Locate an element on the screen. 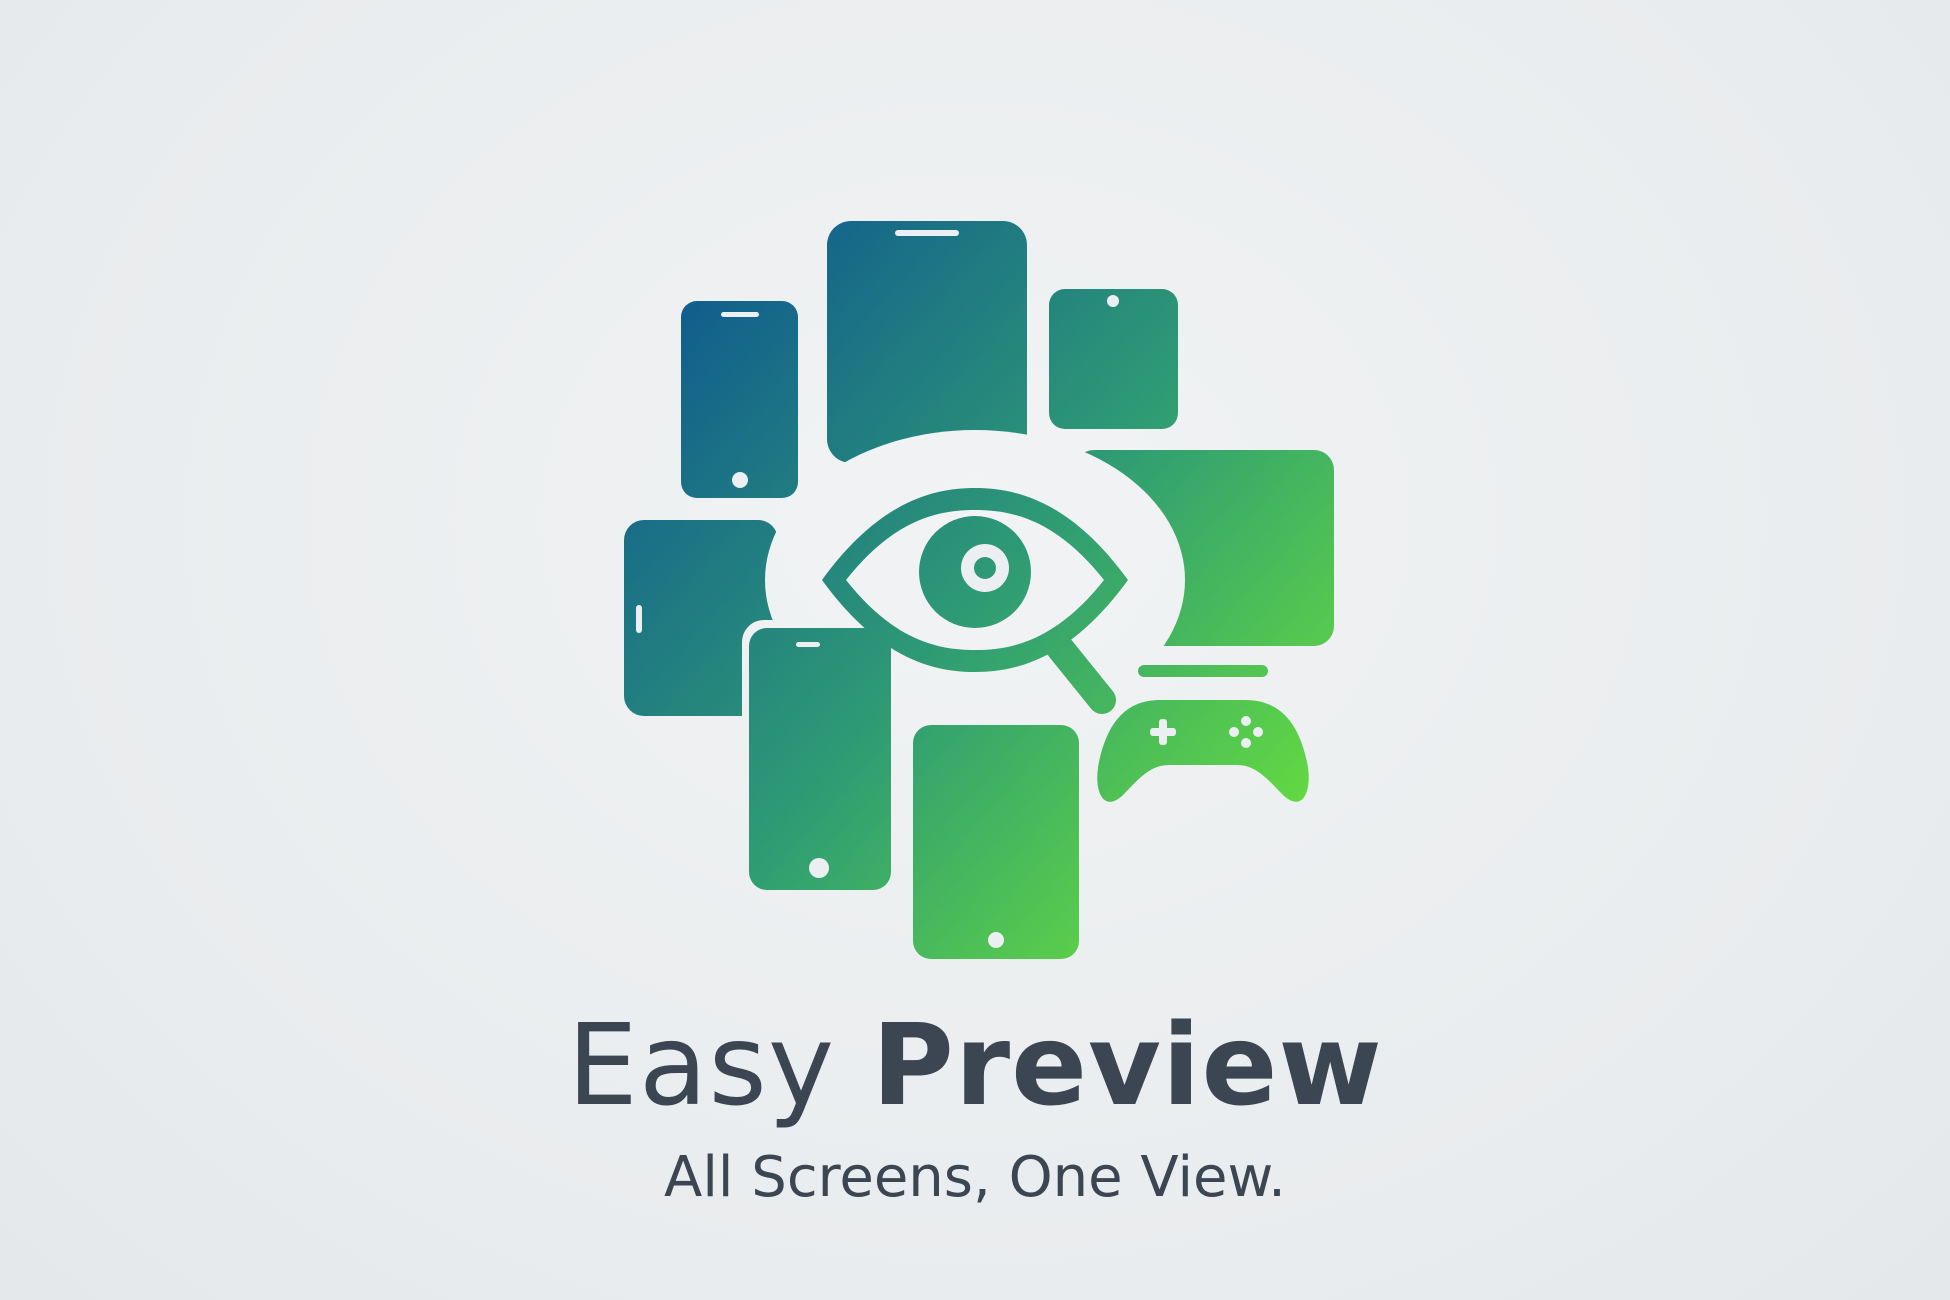 This screenshot has height=1300, width=1950. magnifier-icon is located at coordinates (1081, 674).